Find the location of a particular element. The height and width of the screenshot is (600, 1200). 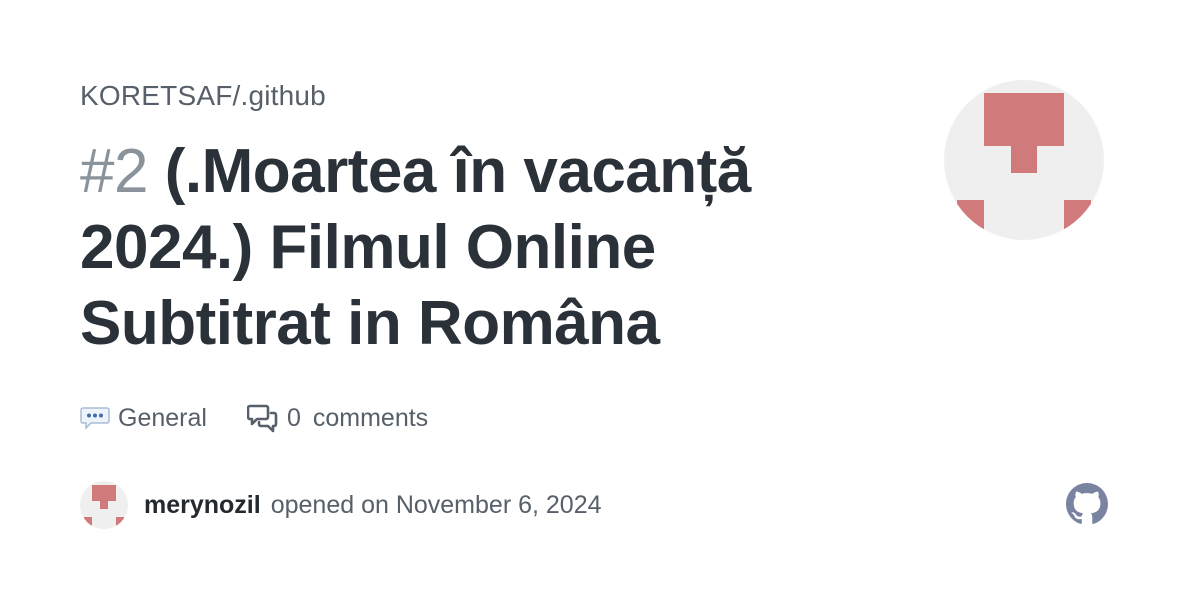

comment-discussion-icon is located at coordinates (262, 418).